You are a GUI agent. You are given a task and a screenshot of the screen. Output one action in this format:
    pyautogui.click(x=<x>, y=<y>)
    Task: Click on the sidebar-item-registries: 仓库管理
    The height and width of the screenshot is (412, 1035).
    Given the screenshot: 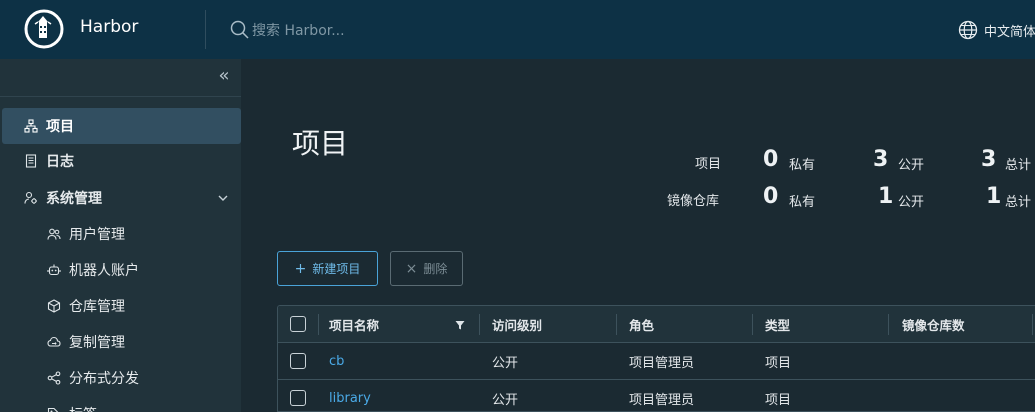 What is the action you would take?
    pyautogui.click(x=120, y=306)
    